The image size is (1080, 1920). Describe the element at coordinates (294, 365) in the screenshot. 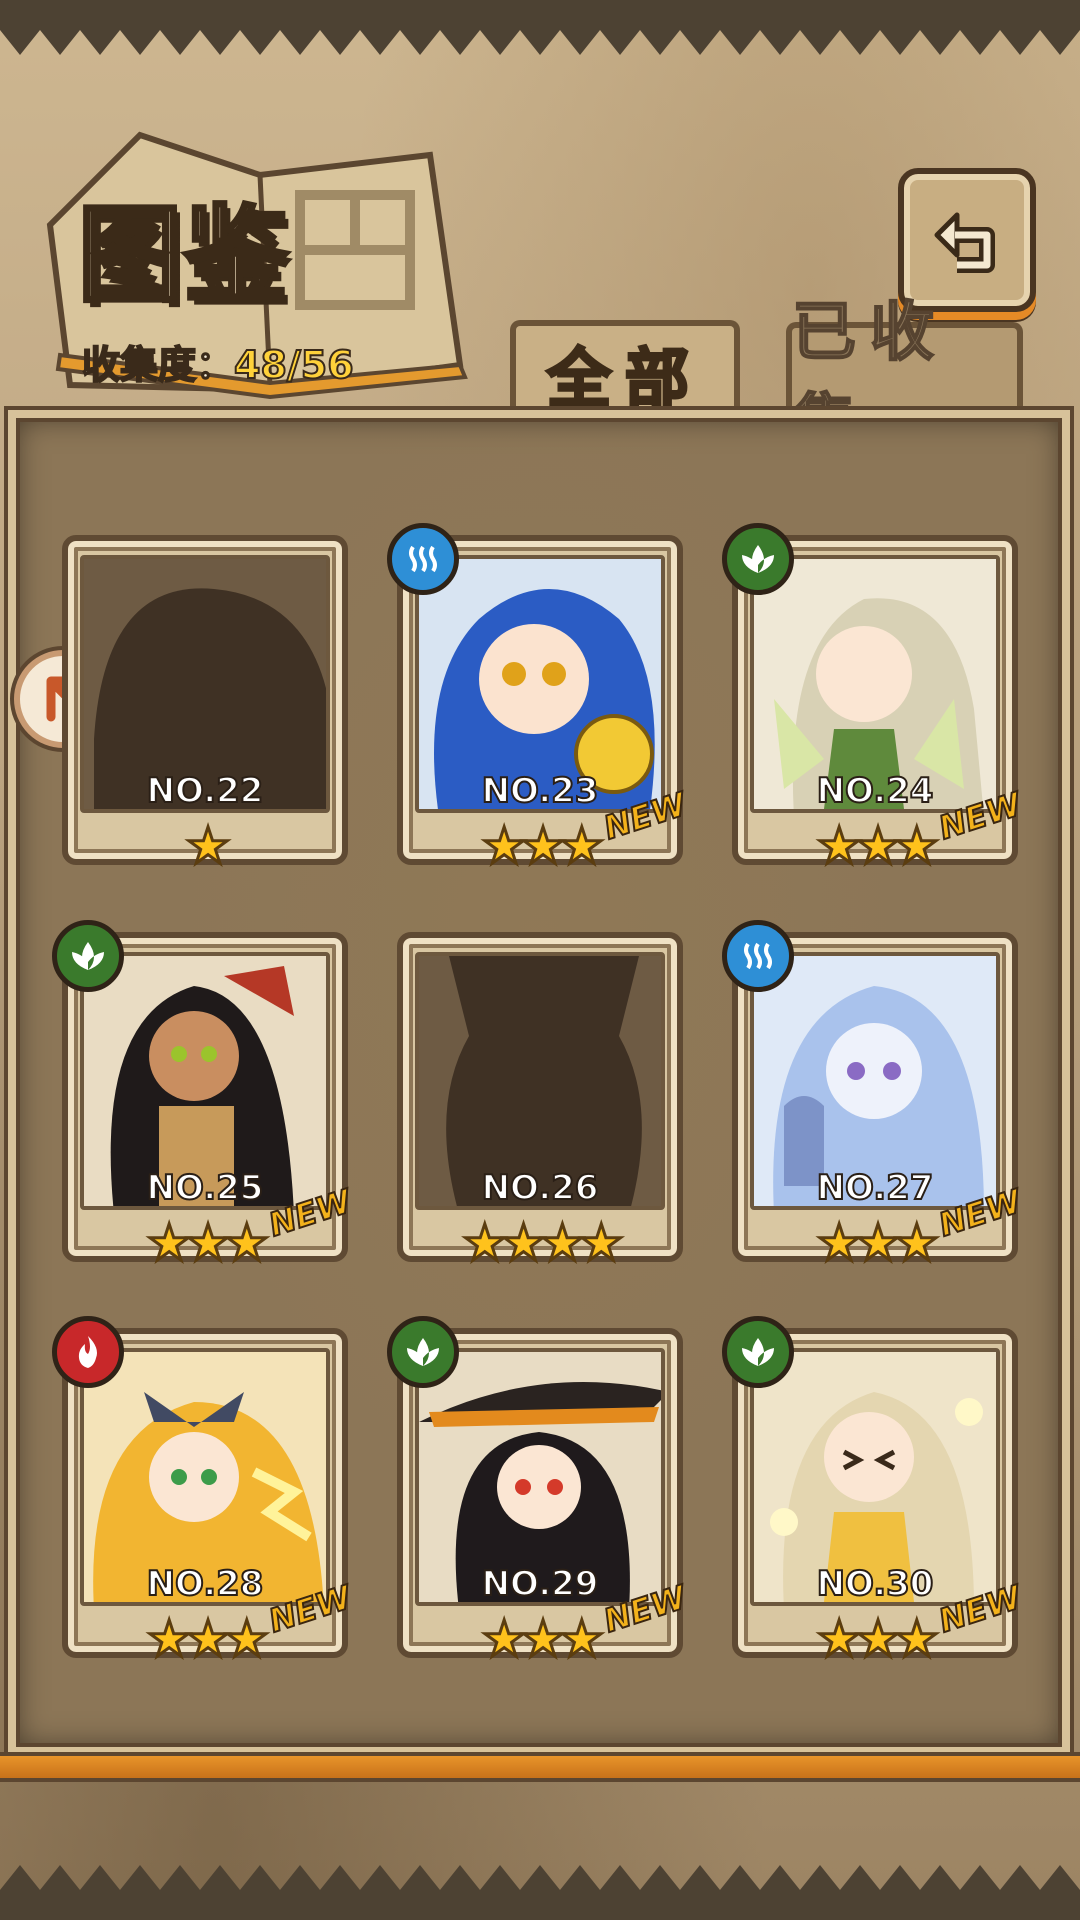

I see `collection-value: 48/56` at that location.